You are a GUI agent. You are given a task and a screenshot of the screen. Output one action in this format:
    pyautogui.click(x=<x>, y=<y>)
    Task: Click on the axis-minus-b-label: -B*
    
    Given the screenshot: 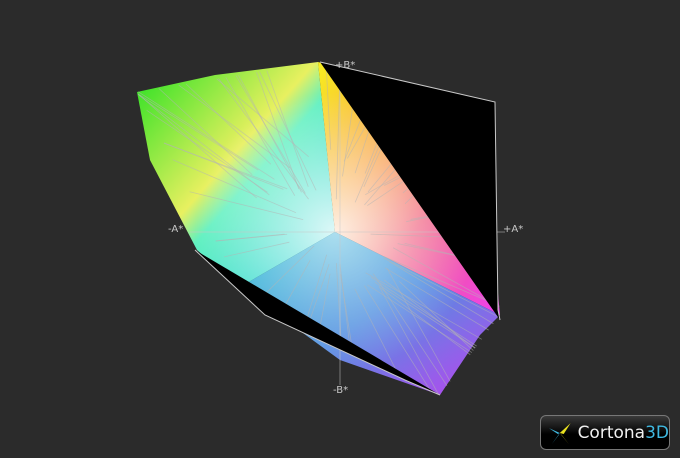 What is the action you would take?
    pyautogui.click(x=341, y=390)
    